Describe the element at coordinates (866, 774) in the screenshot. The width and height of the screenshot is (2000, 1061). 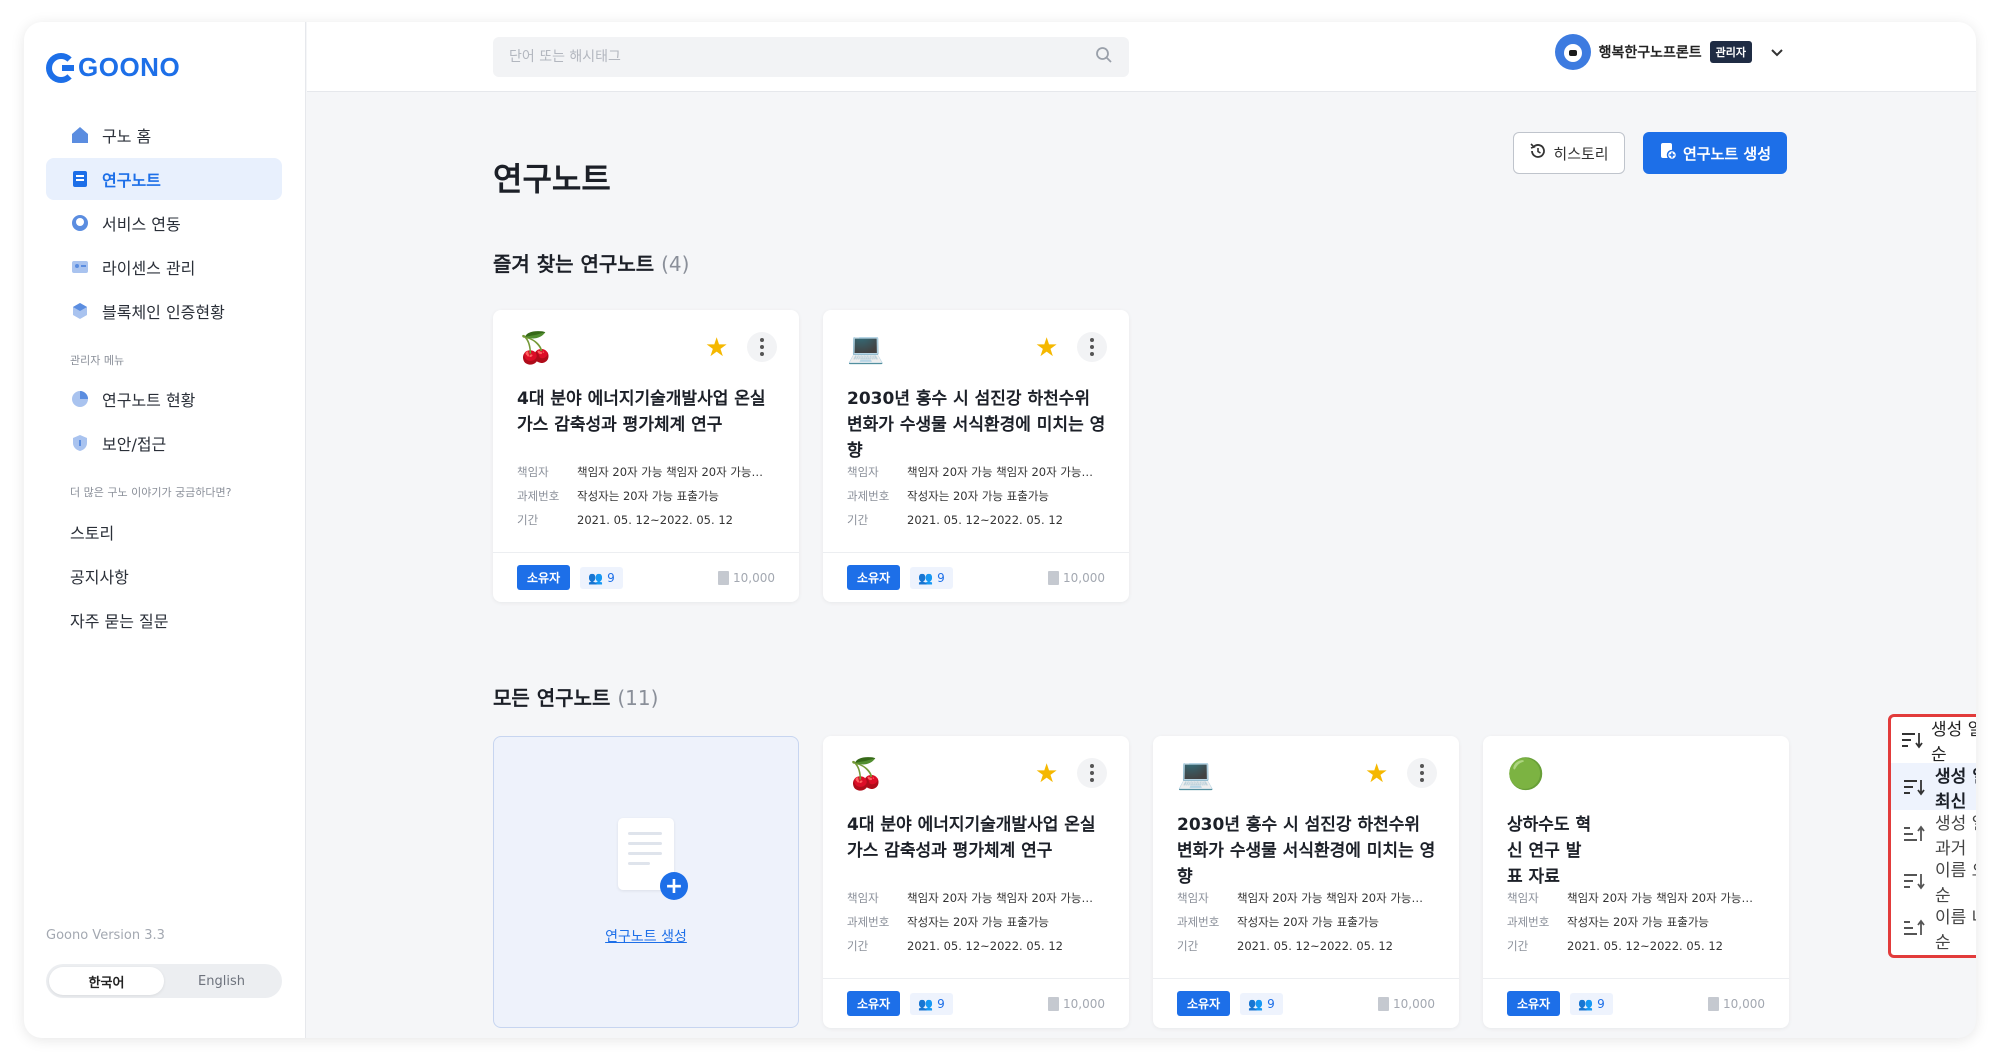
I see `cherry-icon: 🍒` at that location.